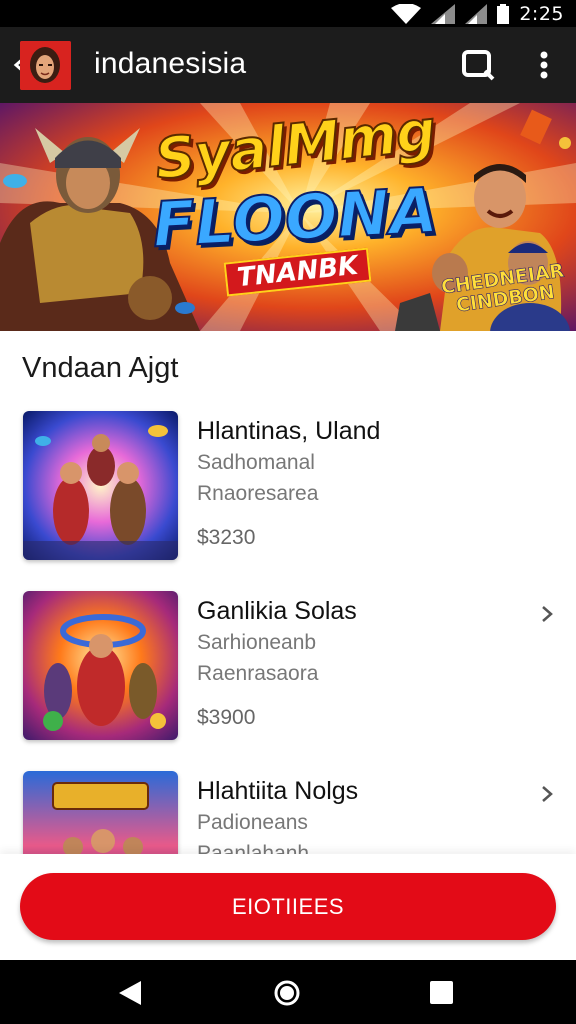 The width and height of the screenshot is (576, 1024). Describe the element at coordinates (277, 611) in the screenshot. I see `item-name: Ganlikia Solas` at that location.